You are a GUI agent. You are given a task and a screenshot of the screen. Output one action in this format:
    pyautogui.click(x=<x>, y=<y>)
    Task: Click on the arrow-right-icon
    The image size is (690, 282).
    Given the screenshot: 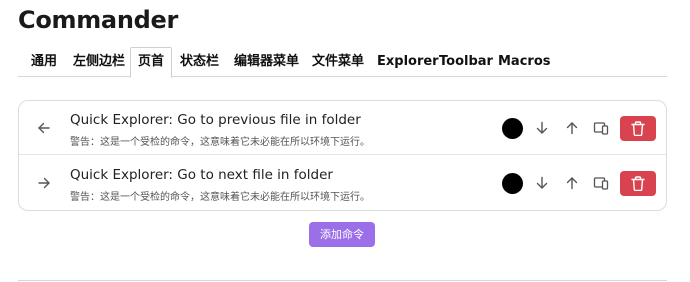 What is the action you would take?
    pyautogui.click(x=44, y=183)
    